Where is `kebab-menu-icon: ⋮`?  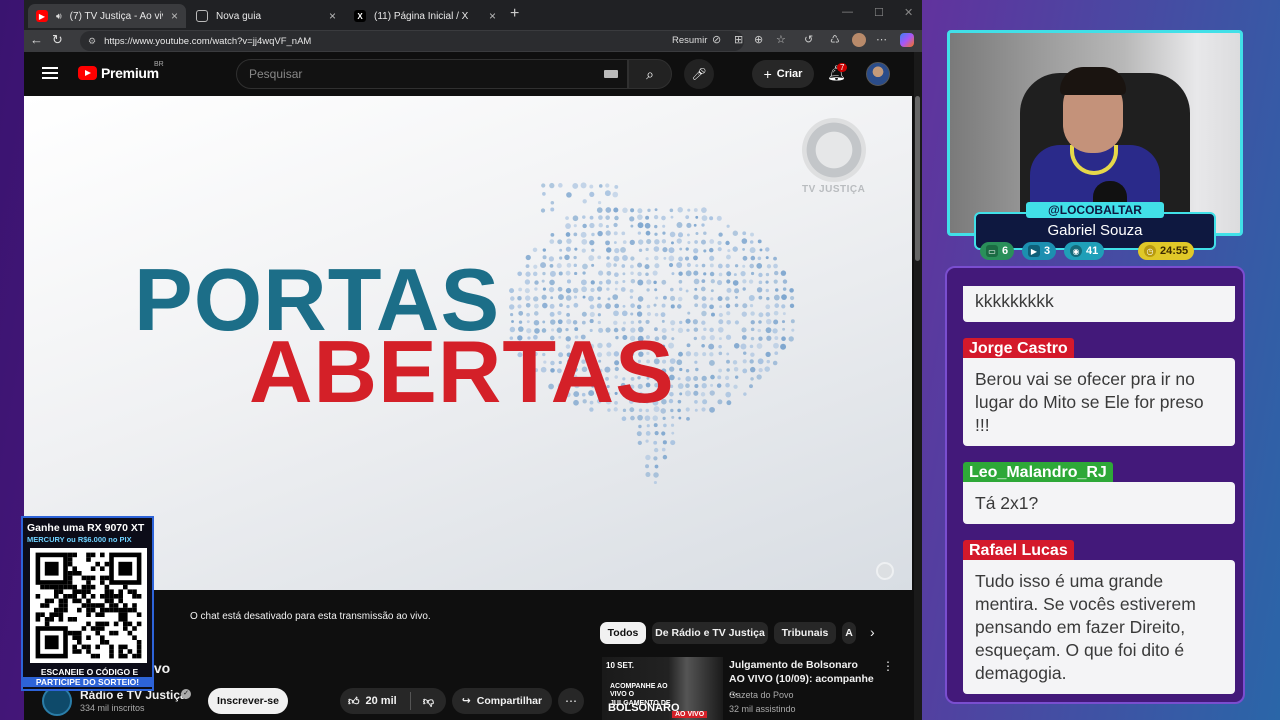
kebab-menu-icon: ⋮ is located at coordinates (888, 666).